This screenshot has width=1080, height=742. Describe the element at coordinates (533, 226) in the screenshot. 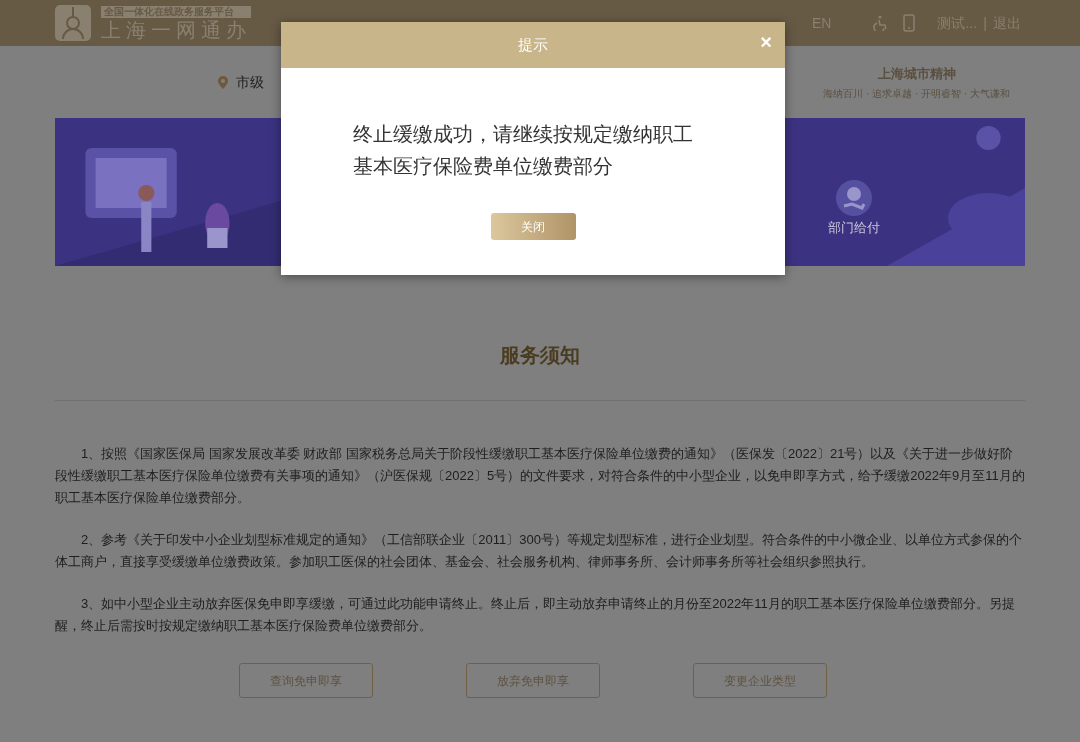

I see `close-dialog-button: 关闭` at that location.